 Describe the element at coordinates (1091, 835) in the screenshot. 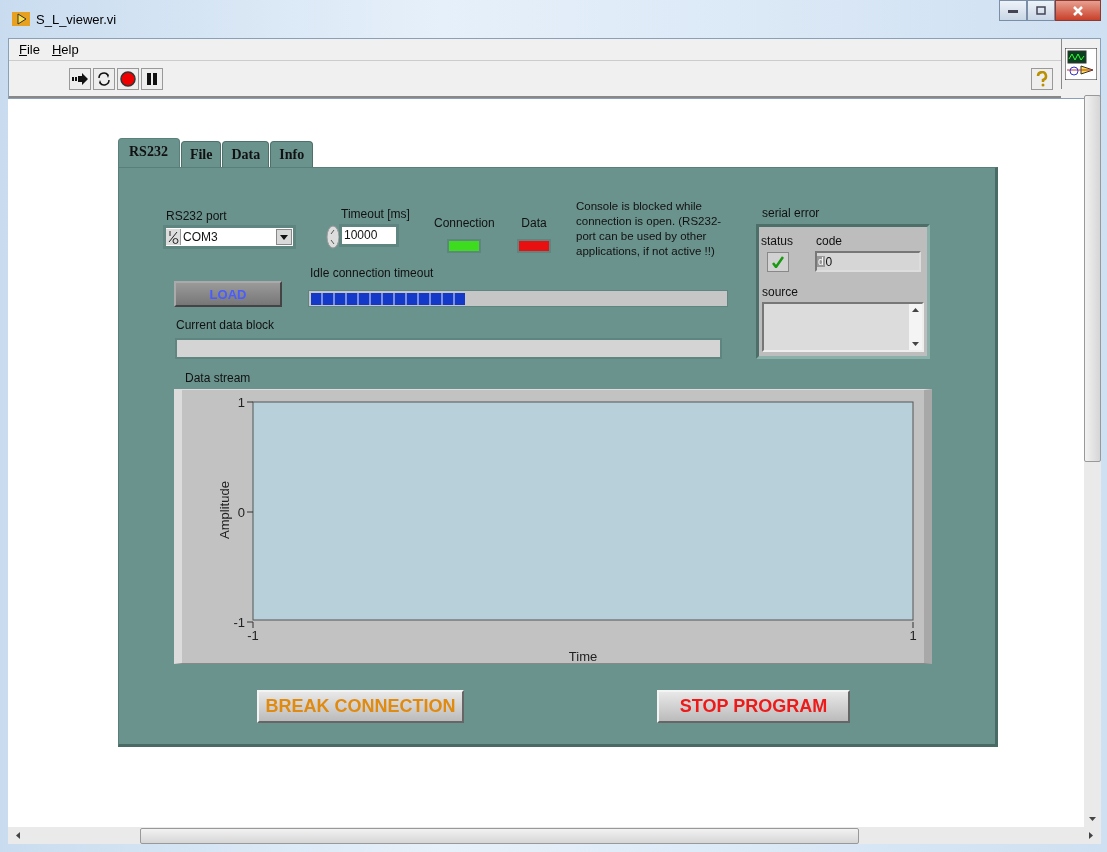

I see `scroll-right-icon` at that location.